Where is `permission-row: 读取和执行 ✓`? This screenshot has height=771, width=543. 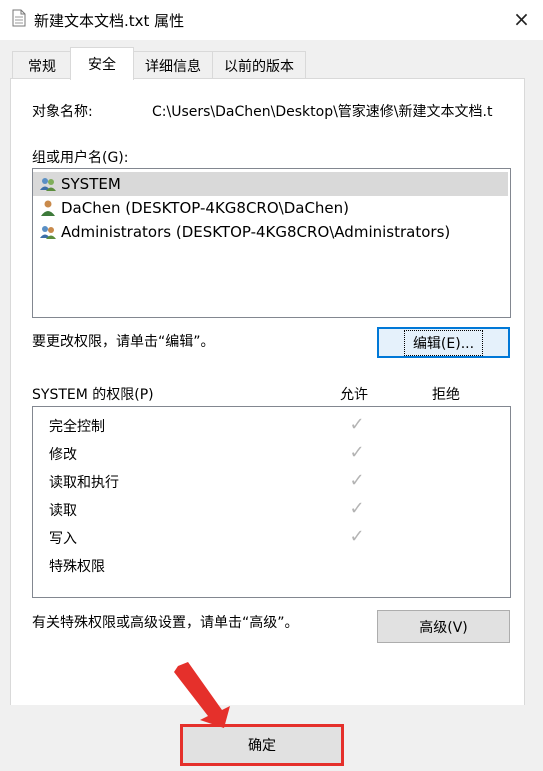 permission-row: 读取和执行 ✓ is located at coordinates (271, 482).